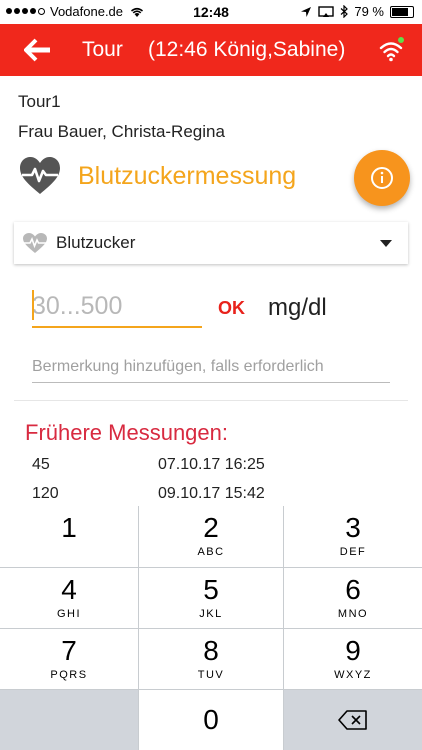 The width and height of the screenshot is (422, 750). I want to click on key-letters: TUV, so click(211, 675).